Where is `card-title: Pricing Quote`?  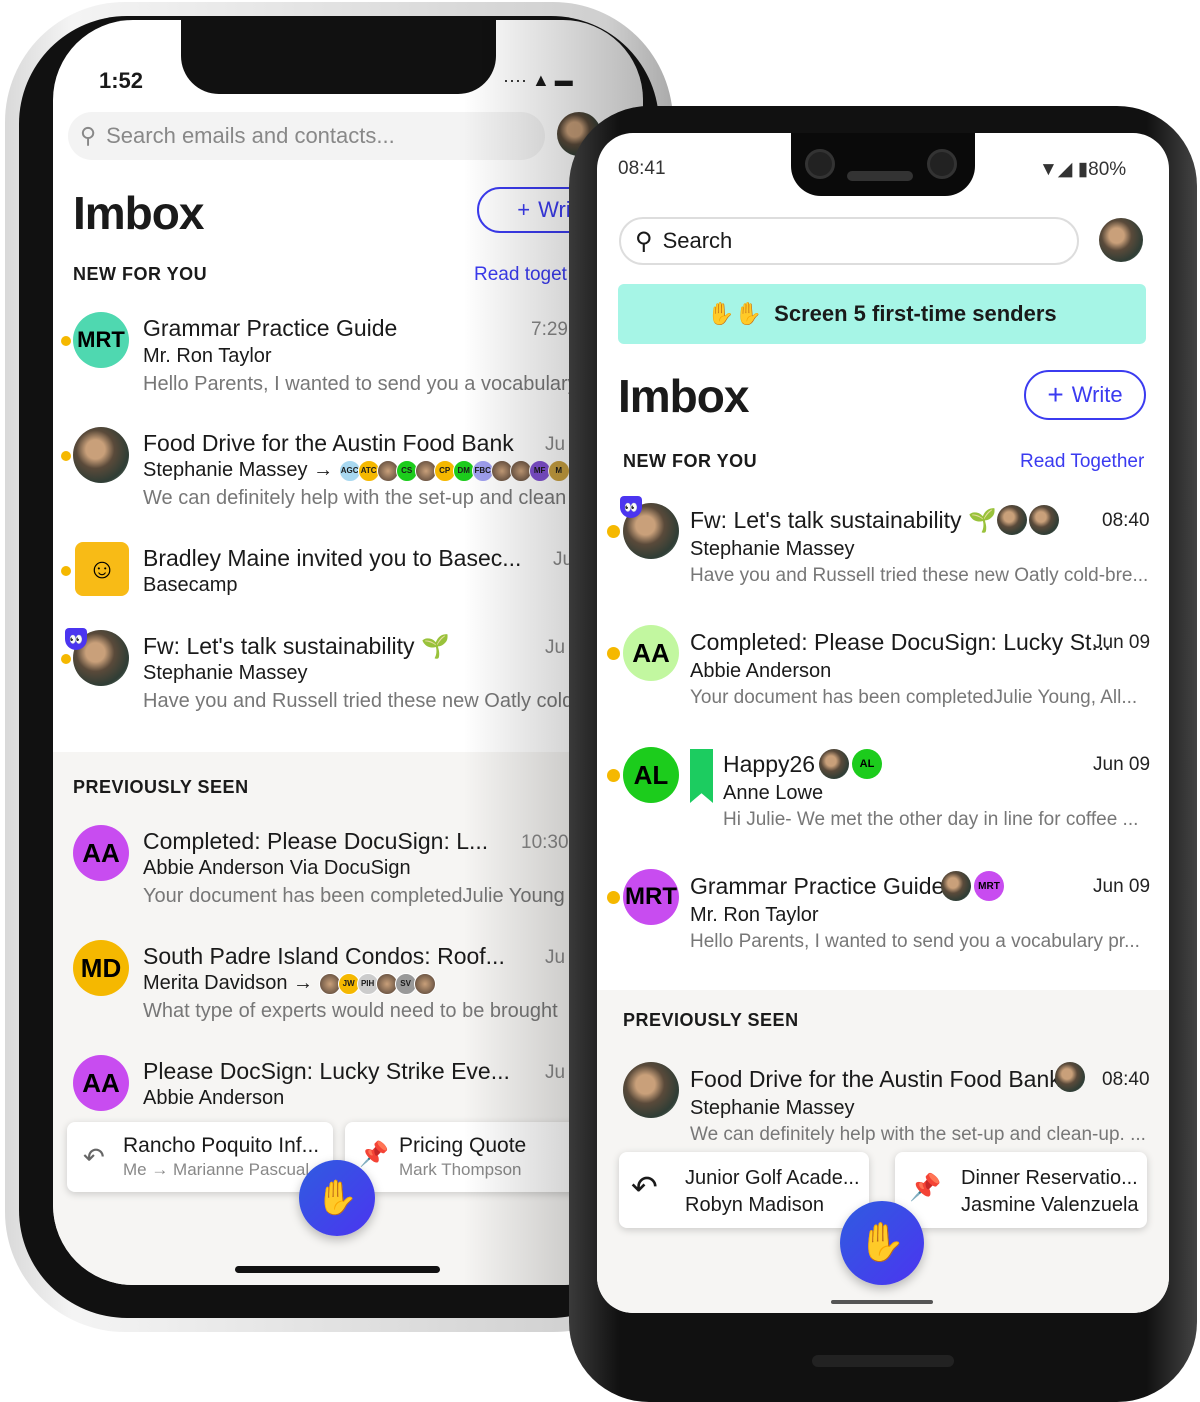 card-title: Pricing Quote is located at coordinates (463, 1145).